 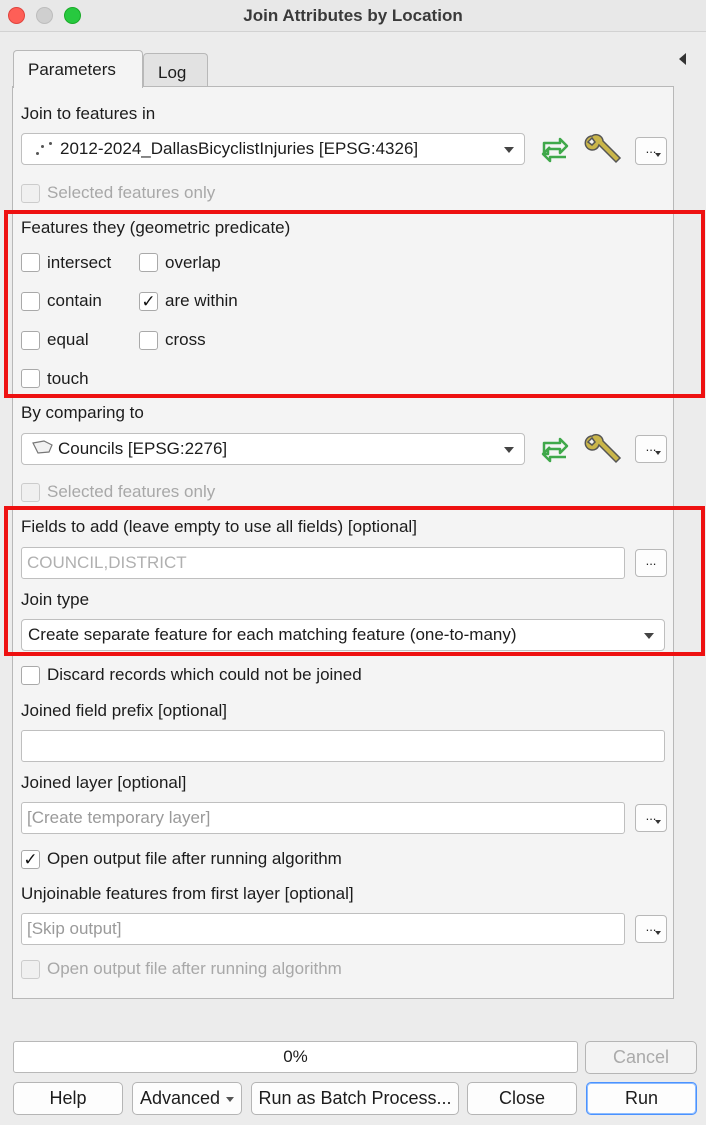 What do you see at coordinates (30, 969) in the screenshot?
I see `unjoinable-open-output-checkbox` at bounding box center [30, 969].